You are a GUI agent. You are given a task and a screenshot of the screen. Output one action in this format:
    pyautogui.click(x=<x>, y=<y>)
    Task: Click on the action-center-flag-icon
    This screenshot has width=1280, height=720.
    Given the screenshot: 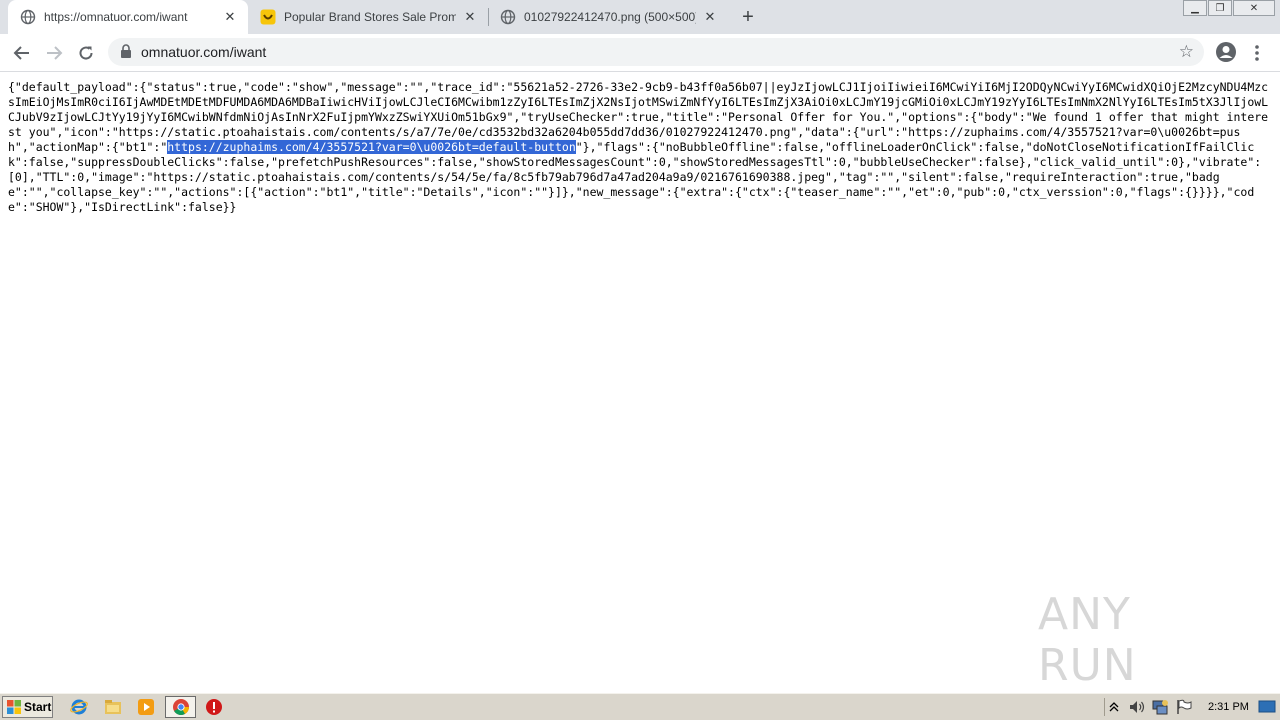 What is the action you would take?
    pyautogui.click(x=1184, y=707)
    